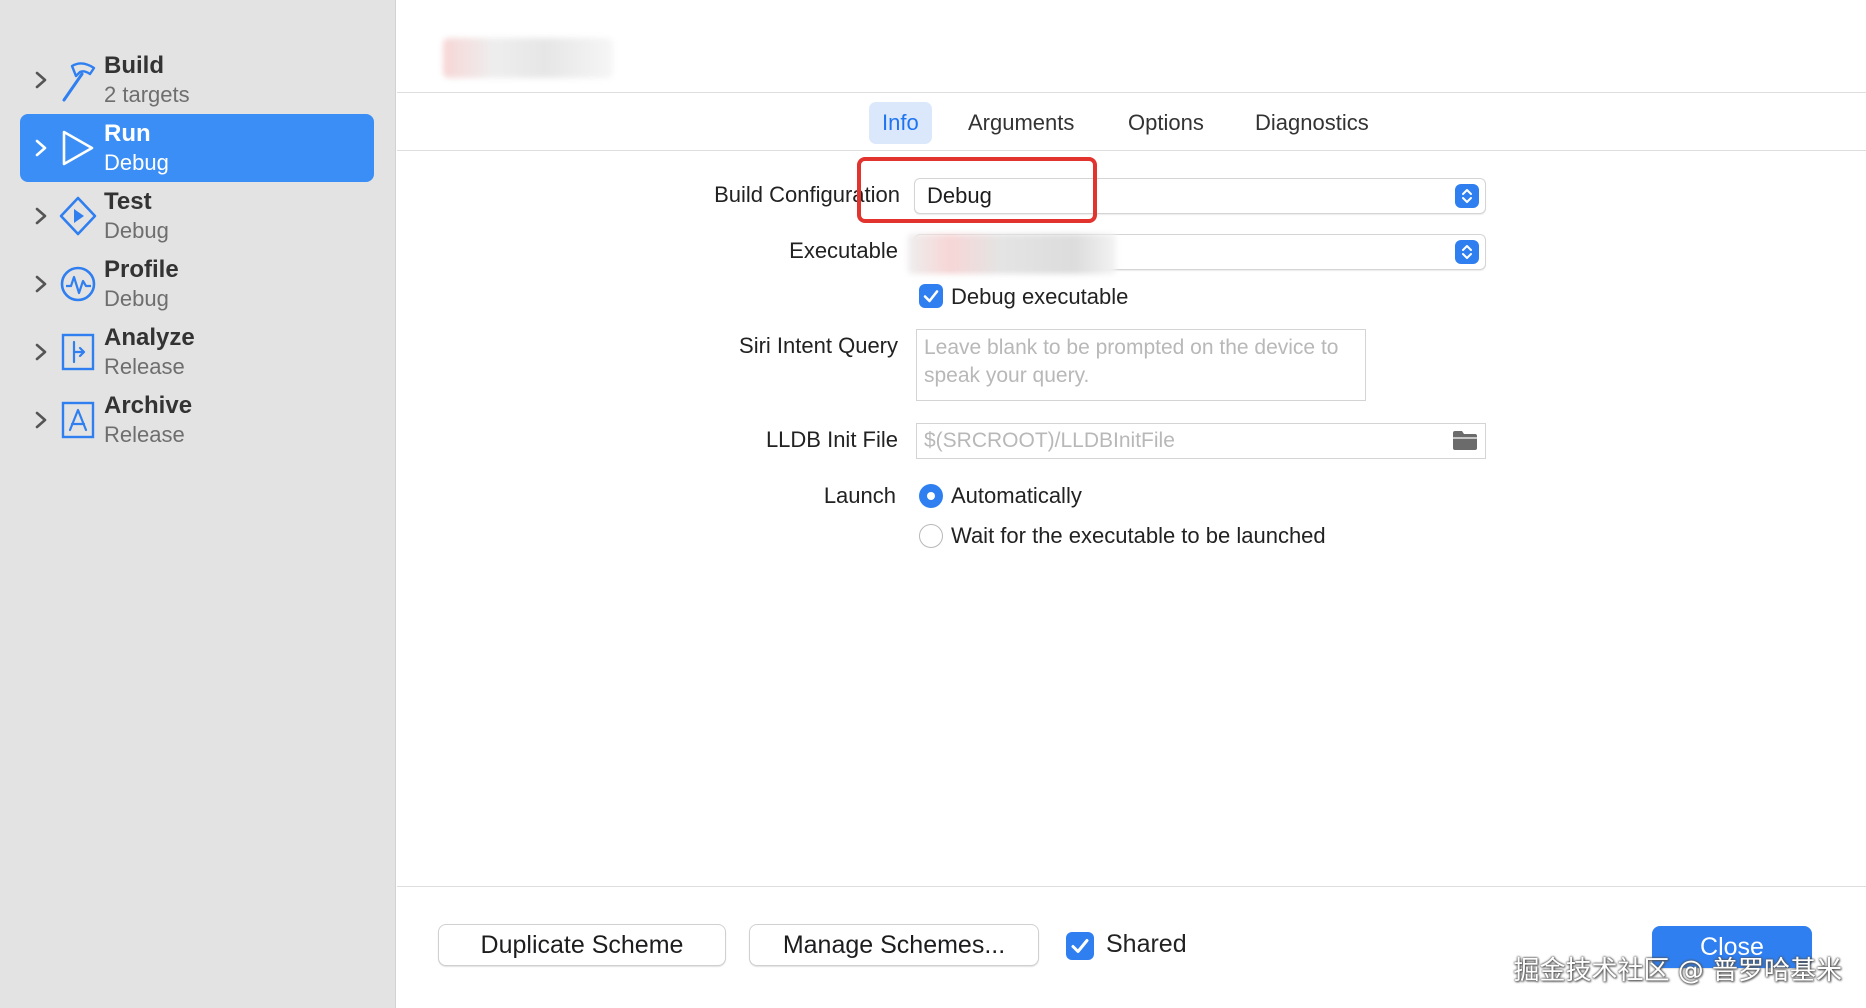 This screenshot has height=1008, width=1866. What do you see at coordinates (197, 284) in the screenshot?
I see `scheme-item-profile: Profile Debug` at bounding box center [197, 284].